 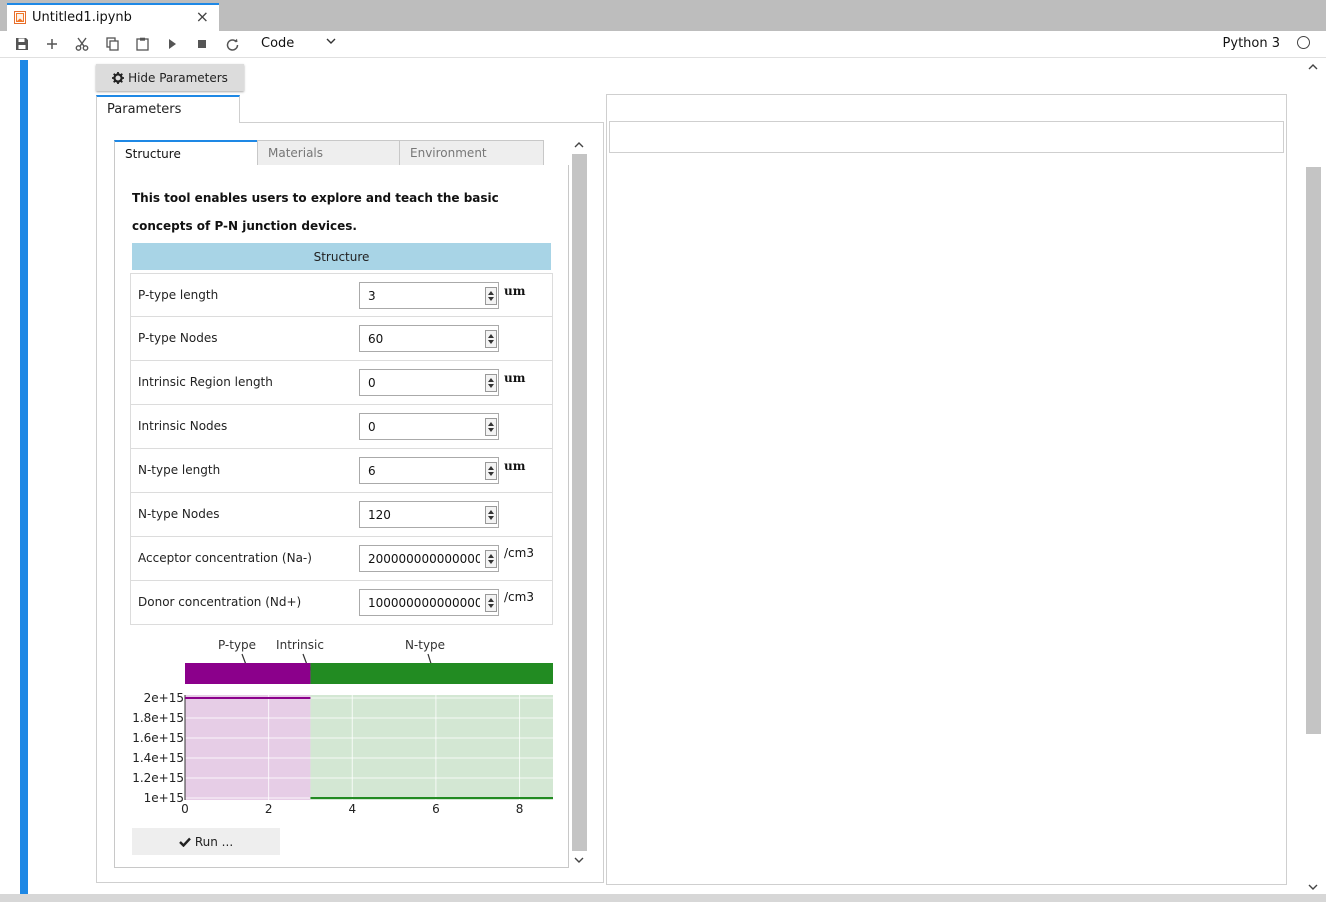 What do you see at coordinates (82, 17) in the screenshot?
I see `notebook-tab-title: Untitled1.ipynb` at bounding box center [82, 17].